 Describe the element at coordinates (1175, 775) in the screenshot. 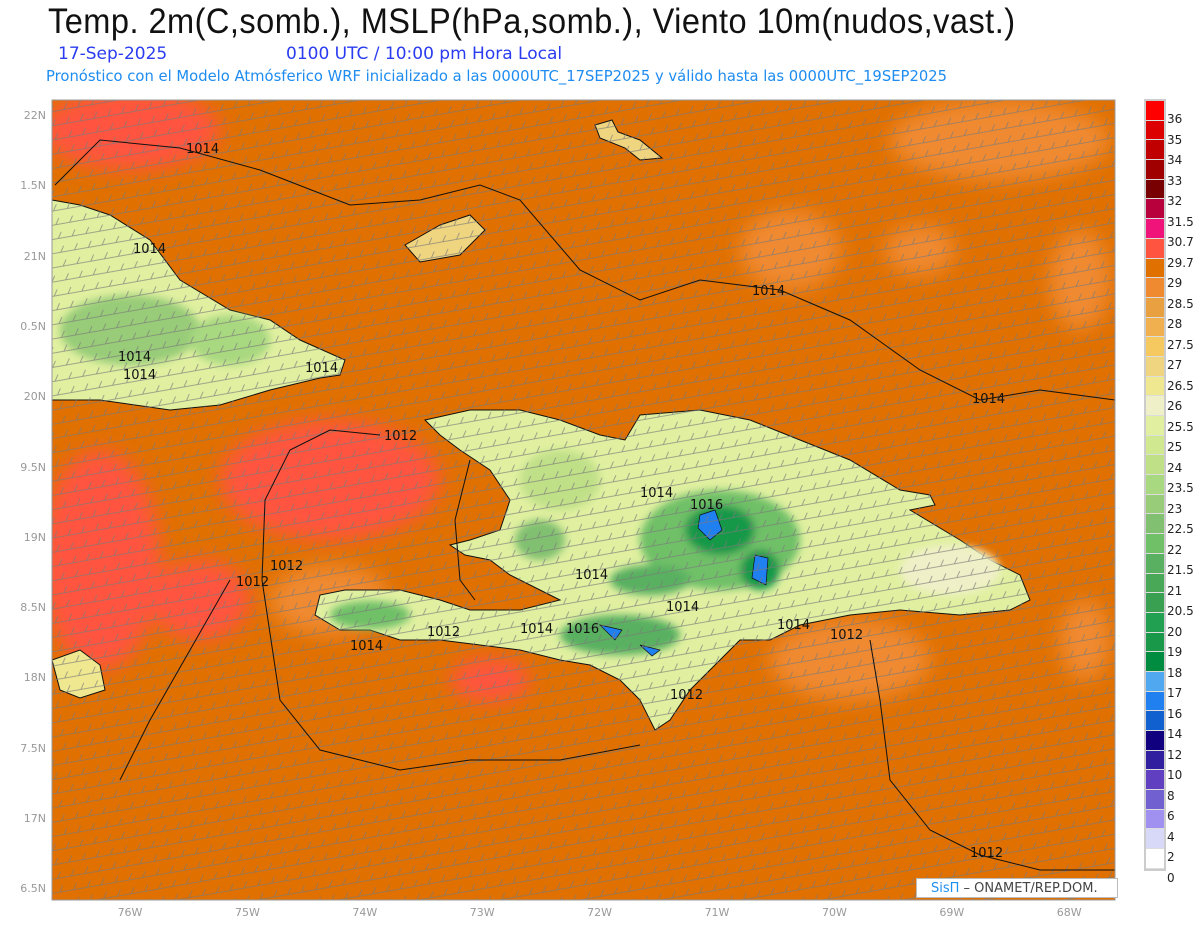

I see `colorbar-label: 10` at that location.